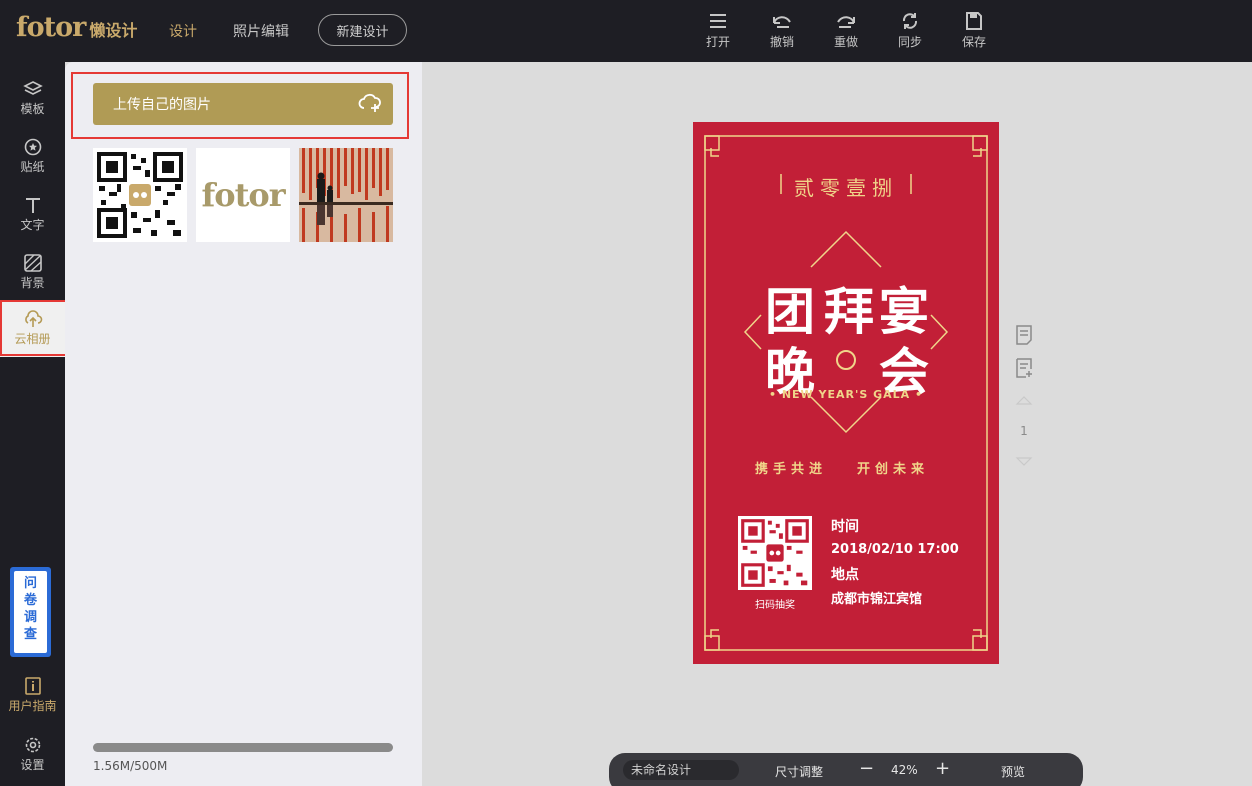 Image resolution: width=1252 pixels, height=786 pixels. What do you see at coordinates (846, 188) in the screenshot?
I see `poster-year-text: 贰零壹捌` at bounding box center [846, 188].